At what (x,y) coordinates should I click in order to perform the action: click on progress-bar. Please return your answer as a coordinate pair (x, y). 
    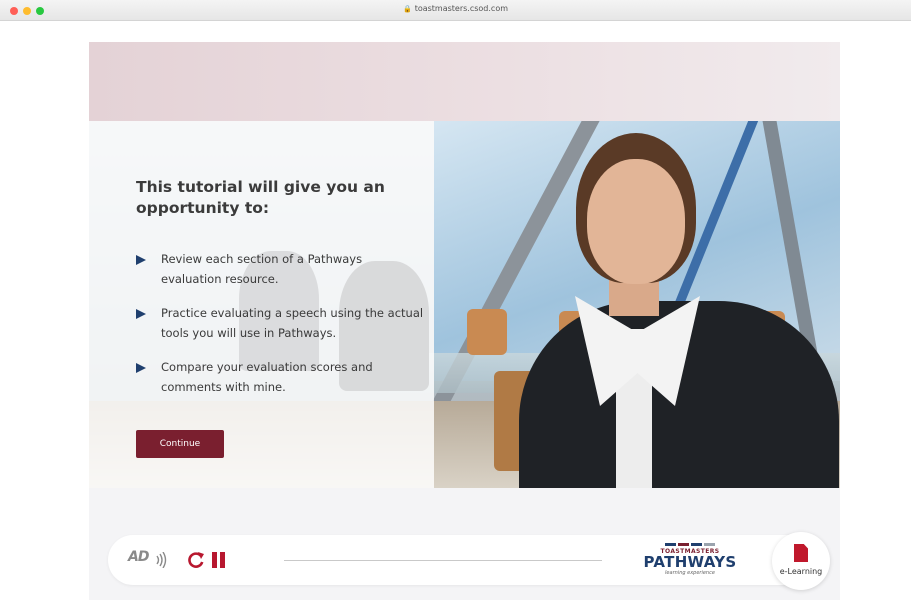
    Looking at the image, I should click on (443, 560).